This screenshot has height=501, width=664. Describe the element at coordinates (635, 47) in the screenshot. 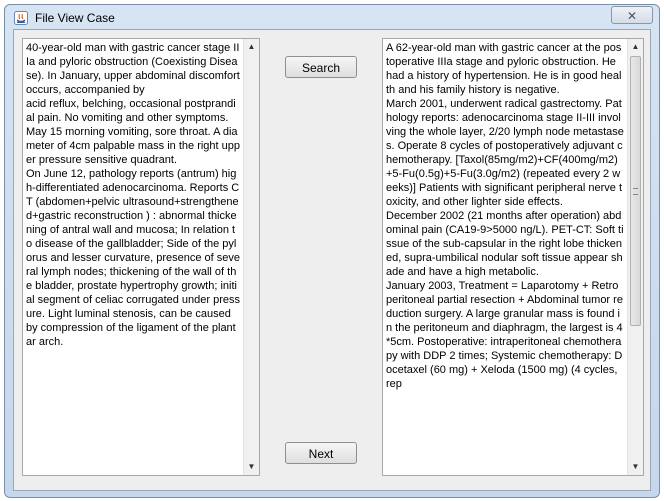

I see `right-scroll-up-icon: ▲` at that location.